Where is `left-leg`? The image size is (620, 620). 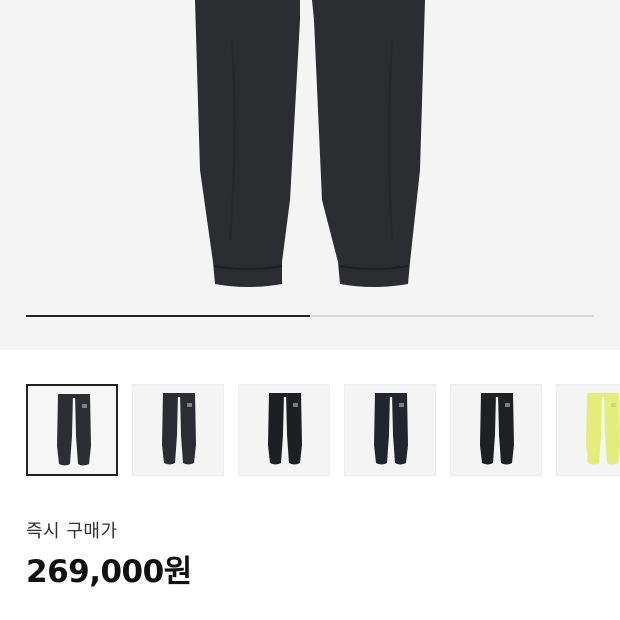 left-leg is located at coordinates (247, 143).